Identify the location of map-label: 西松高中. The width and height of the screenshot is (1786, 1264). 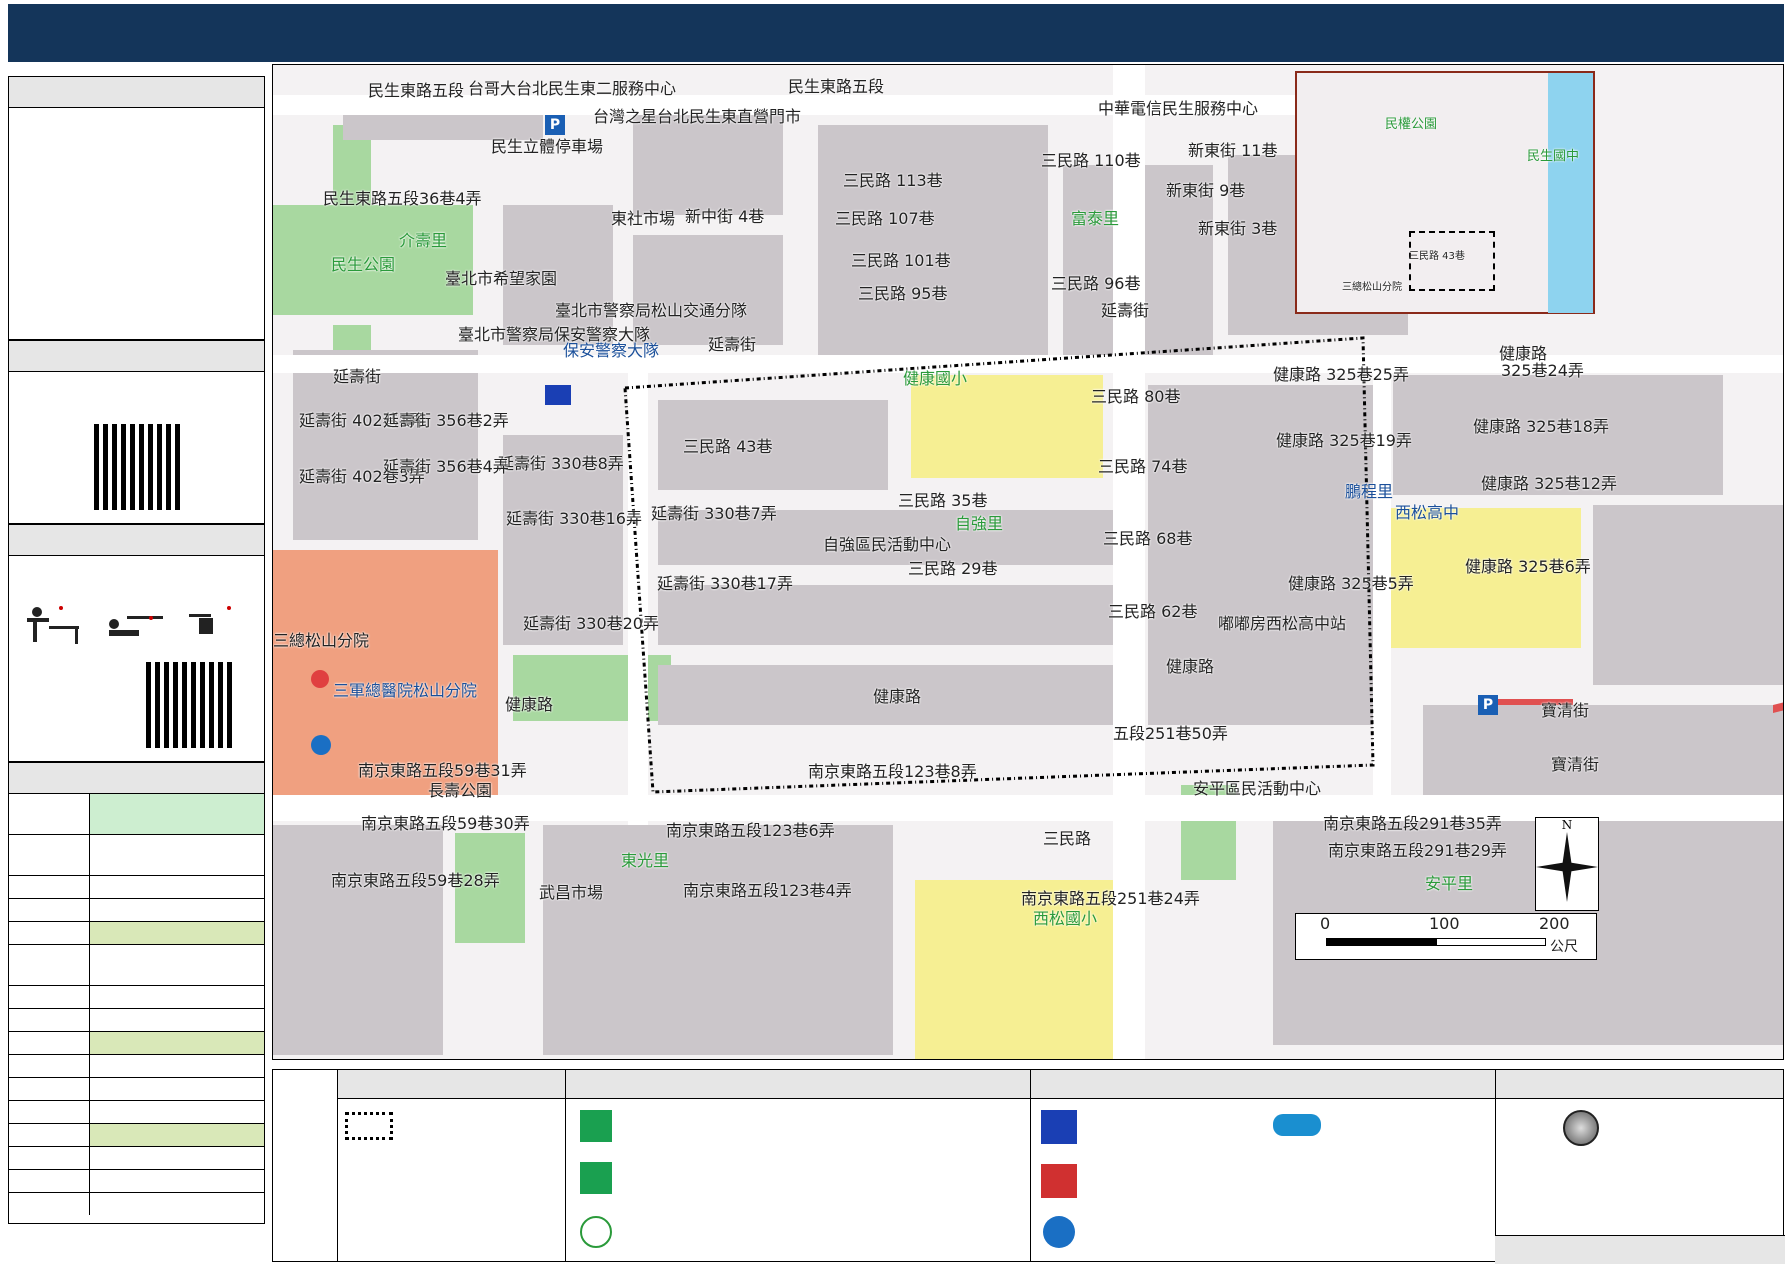
(1427, 512).